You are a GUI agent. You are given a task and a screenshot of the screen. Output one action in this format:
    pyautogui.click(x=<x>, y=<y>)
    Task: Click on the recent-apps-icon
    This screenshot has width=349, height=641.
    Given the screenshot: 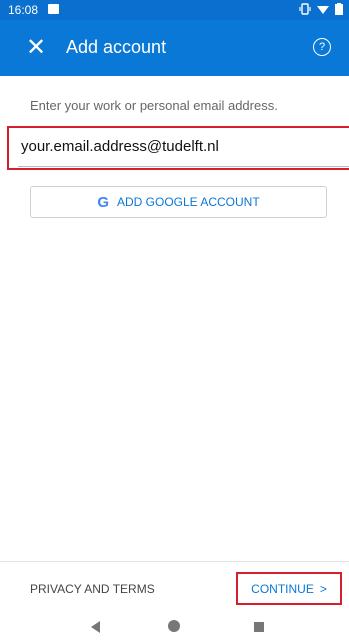 What is the action you would take?
    pyautogui.click(x=259, y=627)
    